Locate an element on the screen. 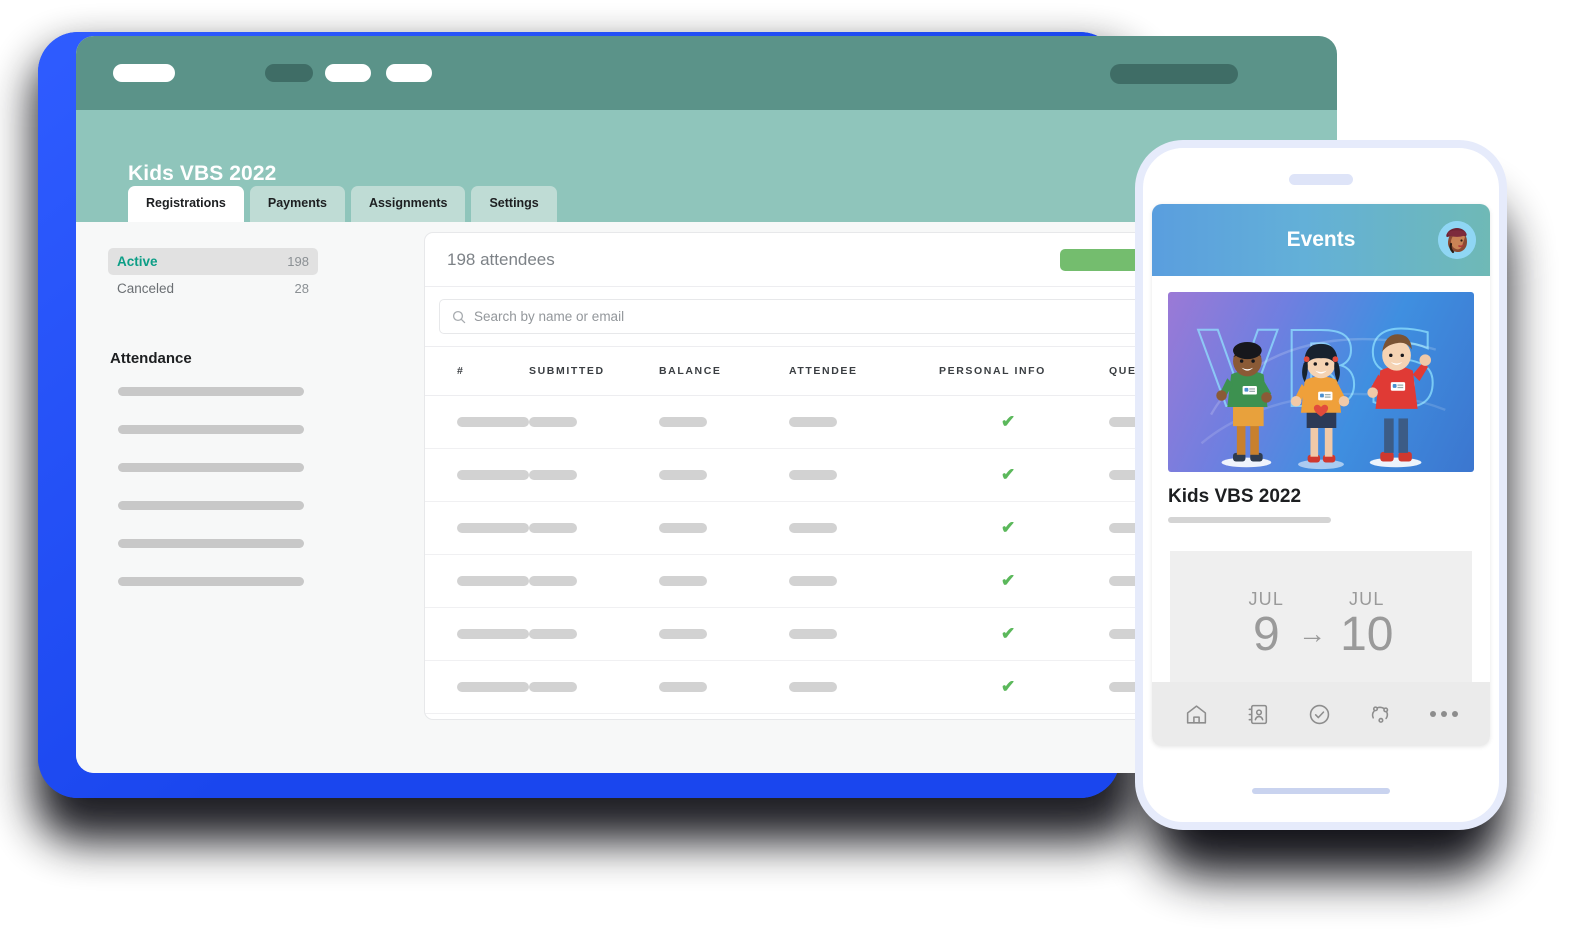 This screenshot has width=1572, height=941. sidebar-item-active: Active 198 is located at coordinates (213, 261).